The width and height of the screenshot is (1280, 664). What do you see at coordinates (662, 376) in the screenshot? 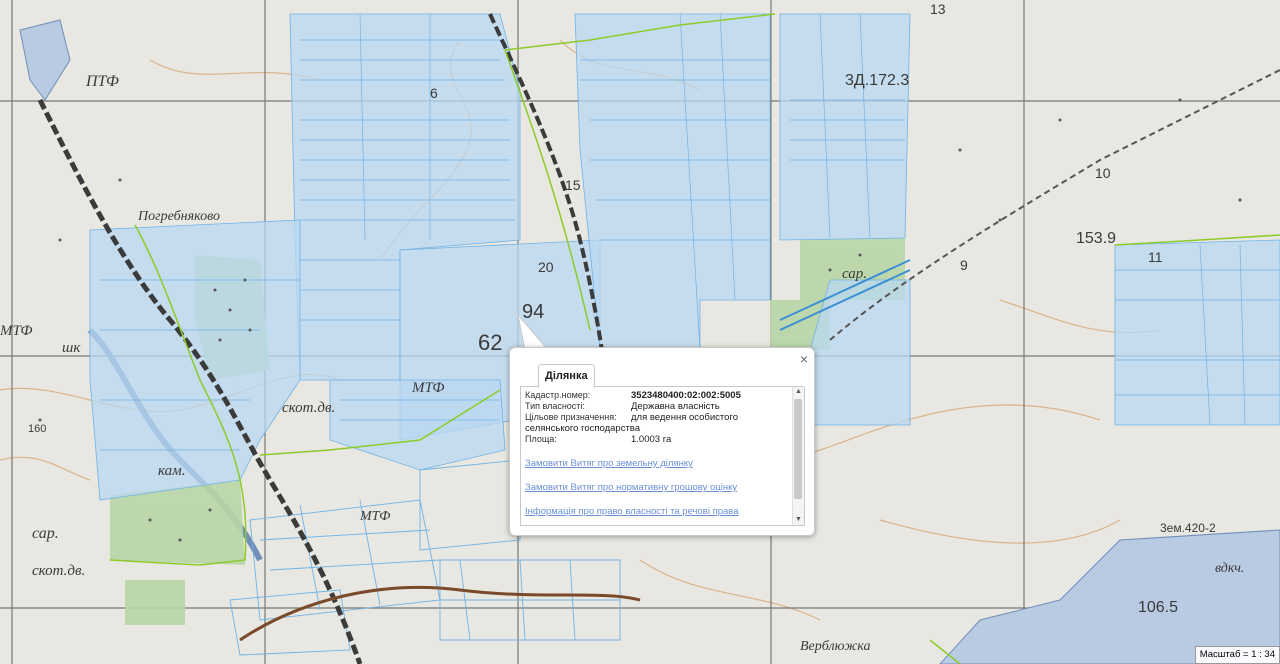
I see `popup-tabs: Ділянка` at bounding box center [662, 376].